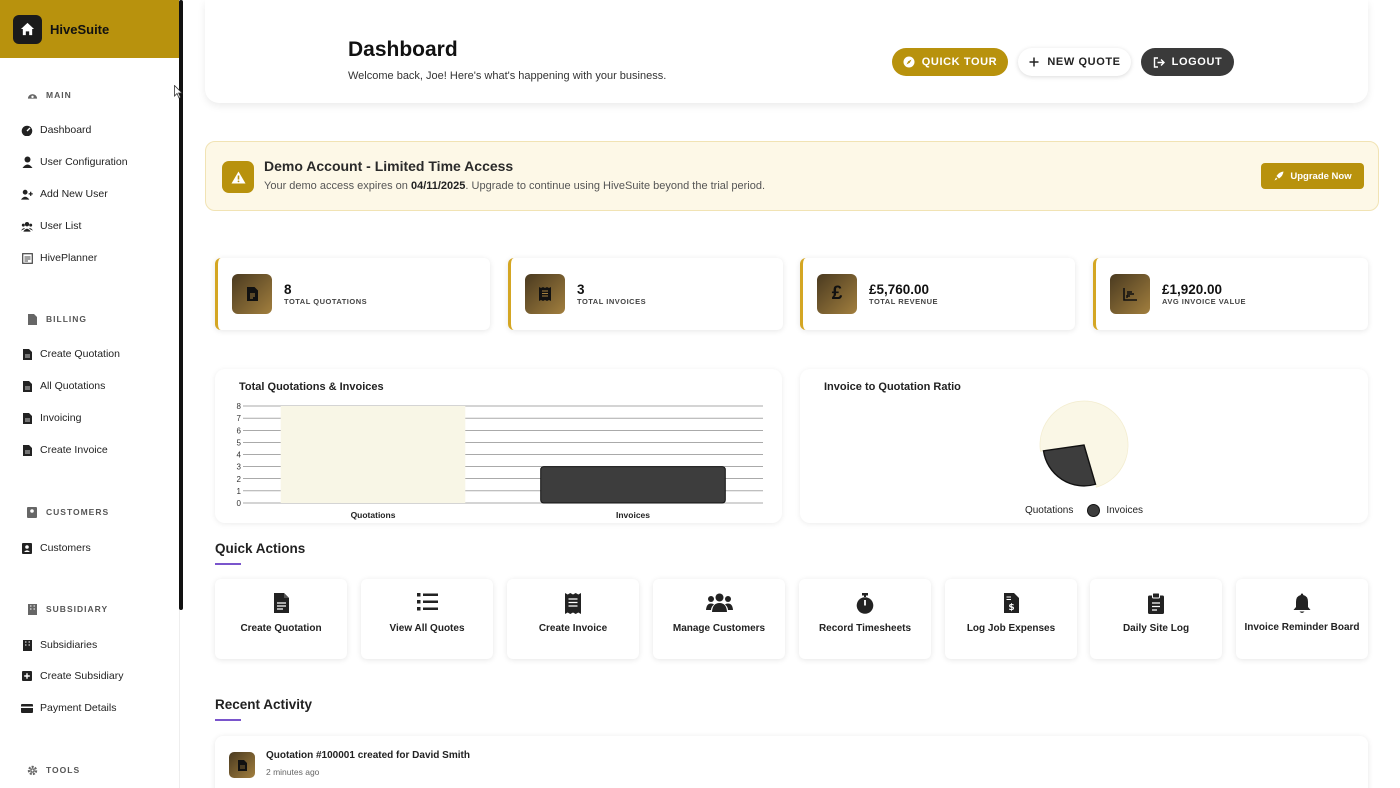  What do you see at coordinates (252, 294) in the screenshot?
I see `file-invoice-icon` at bounding box center [252, 294].